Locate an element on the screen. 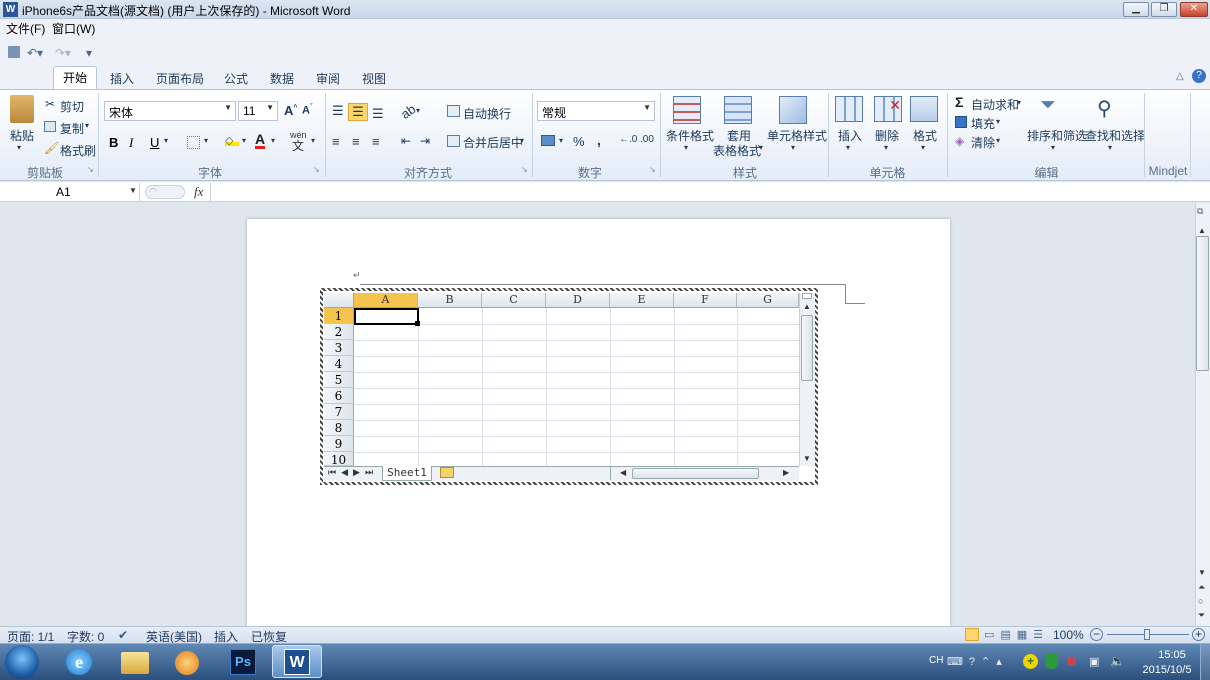 This screenshot has height=680, width=1210. security-icon: + is located at coordinates (1030, 661).